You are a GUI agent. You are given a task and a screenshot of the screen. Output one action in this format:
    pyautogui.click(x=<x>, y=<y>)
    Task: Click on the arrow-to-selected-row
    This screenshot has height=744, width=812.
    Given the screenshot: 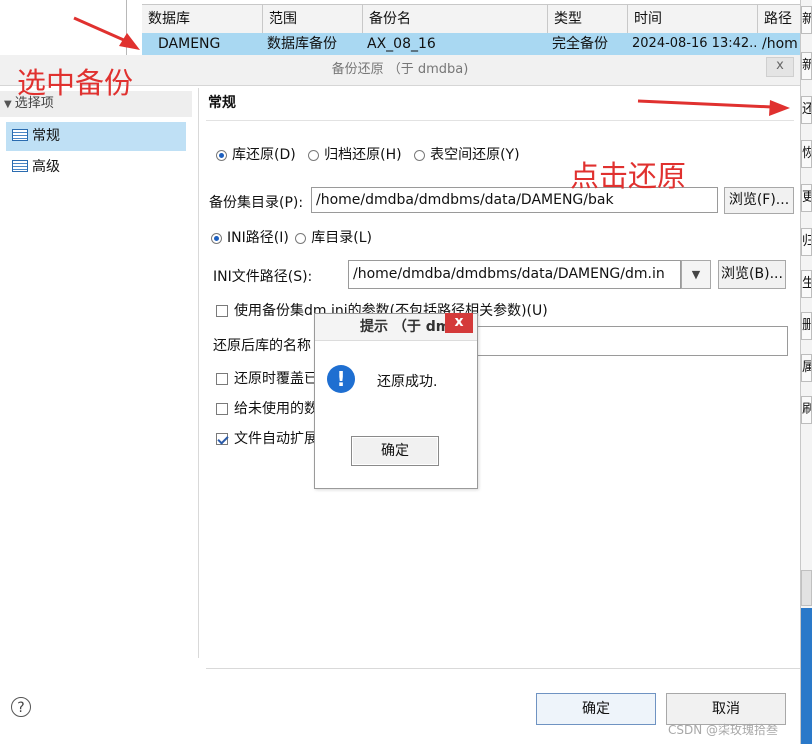 What is the action you would take?
    pyautogui.click(x=106, y=33)
    